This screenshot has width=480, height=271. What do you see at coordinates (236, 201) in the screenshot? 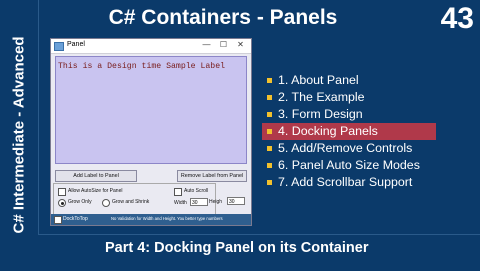
I see `height-input: 30` at bounding box center [236, 201].